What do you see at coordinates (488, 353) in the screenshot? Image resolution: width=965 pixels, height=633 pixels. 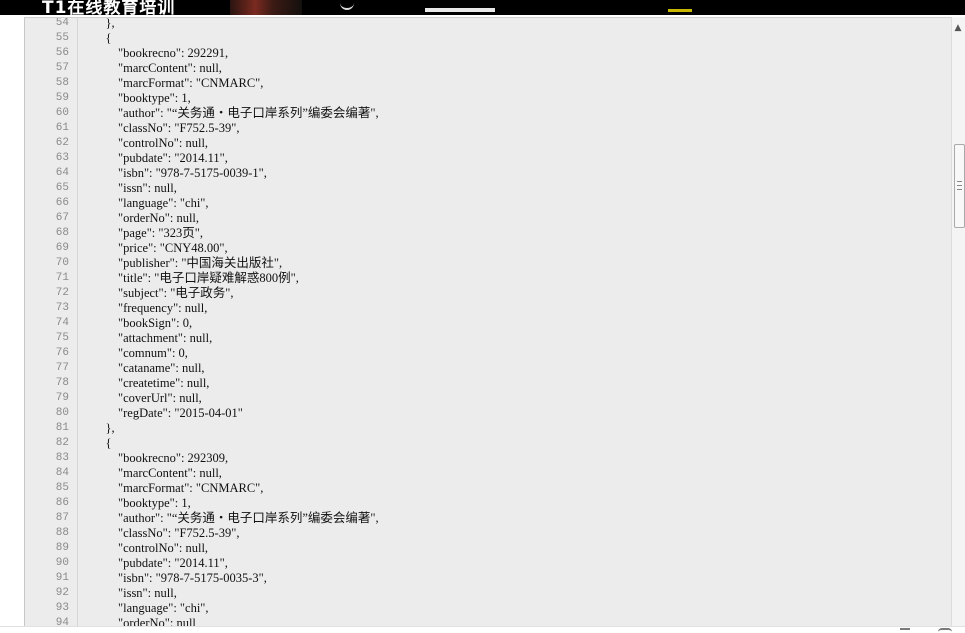 I see `code-line: 76 "comnum": 0,` at bounding box center [488, 353].